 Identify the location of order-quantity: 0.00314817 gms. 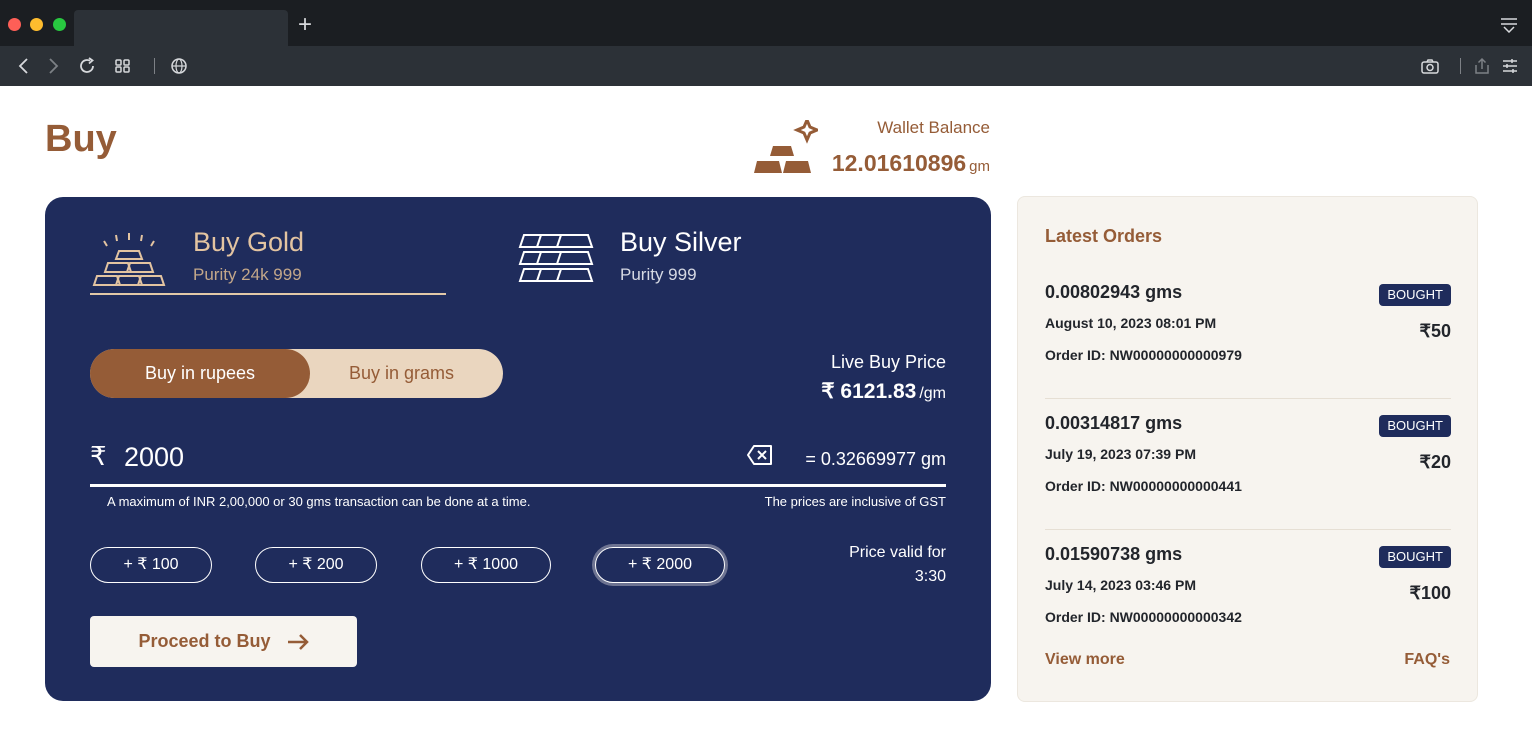
(1114, 423).